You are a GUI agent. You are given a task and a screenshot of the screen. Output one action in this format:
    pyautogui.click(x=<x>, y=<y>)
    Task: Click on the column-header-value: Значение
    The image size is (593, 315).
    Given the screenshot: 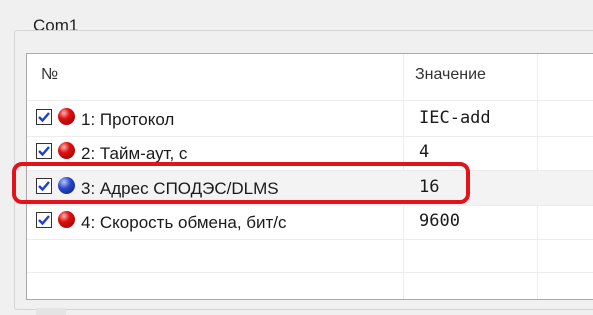 What is the action you would take?
    pyautogui.click(x=450, y=75)
    